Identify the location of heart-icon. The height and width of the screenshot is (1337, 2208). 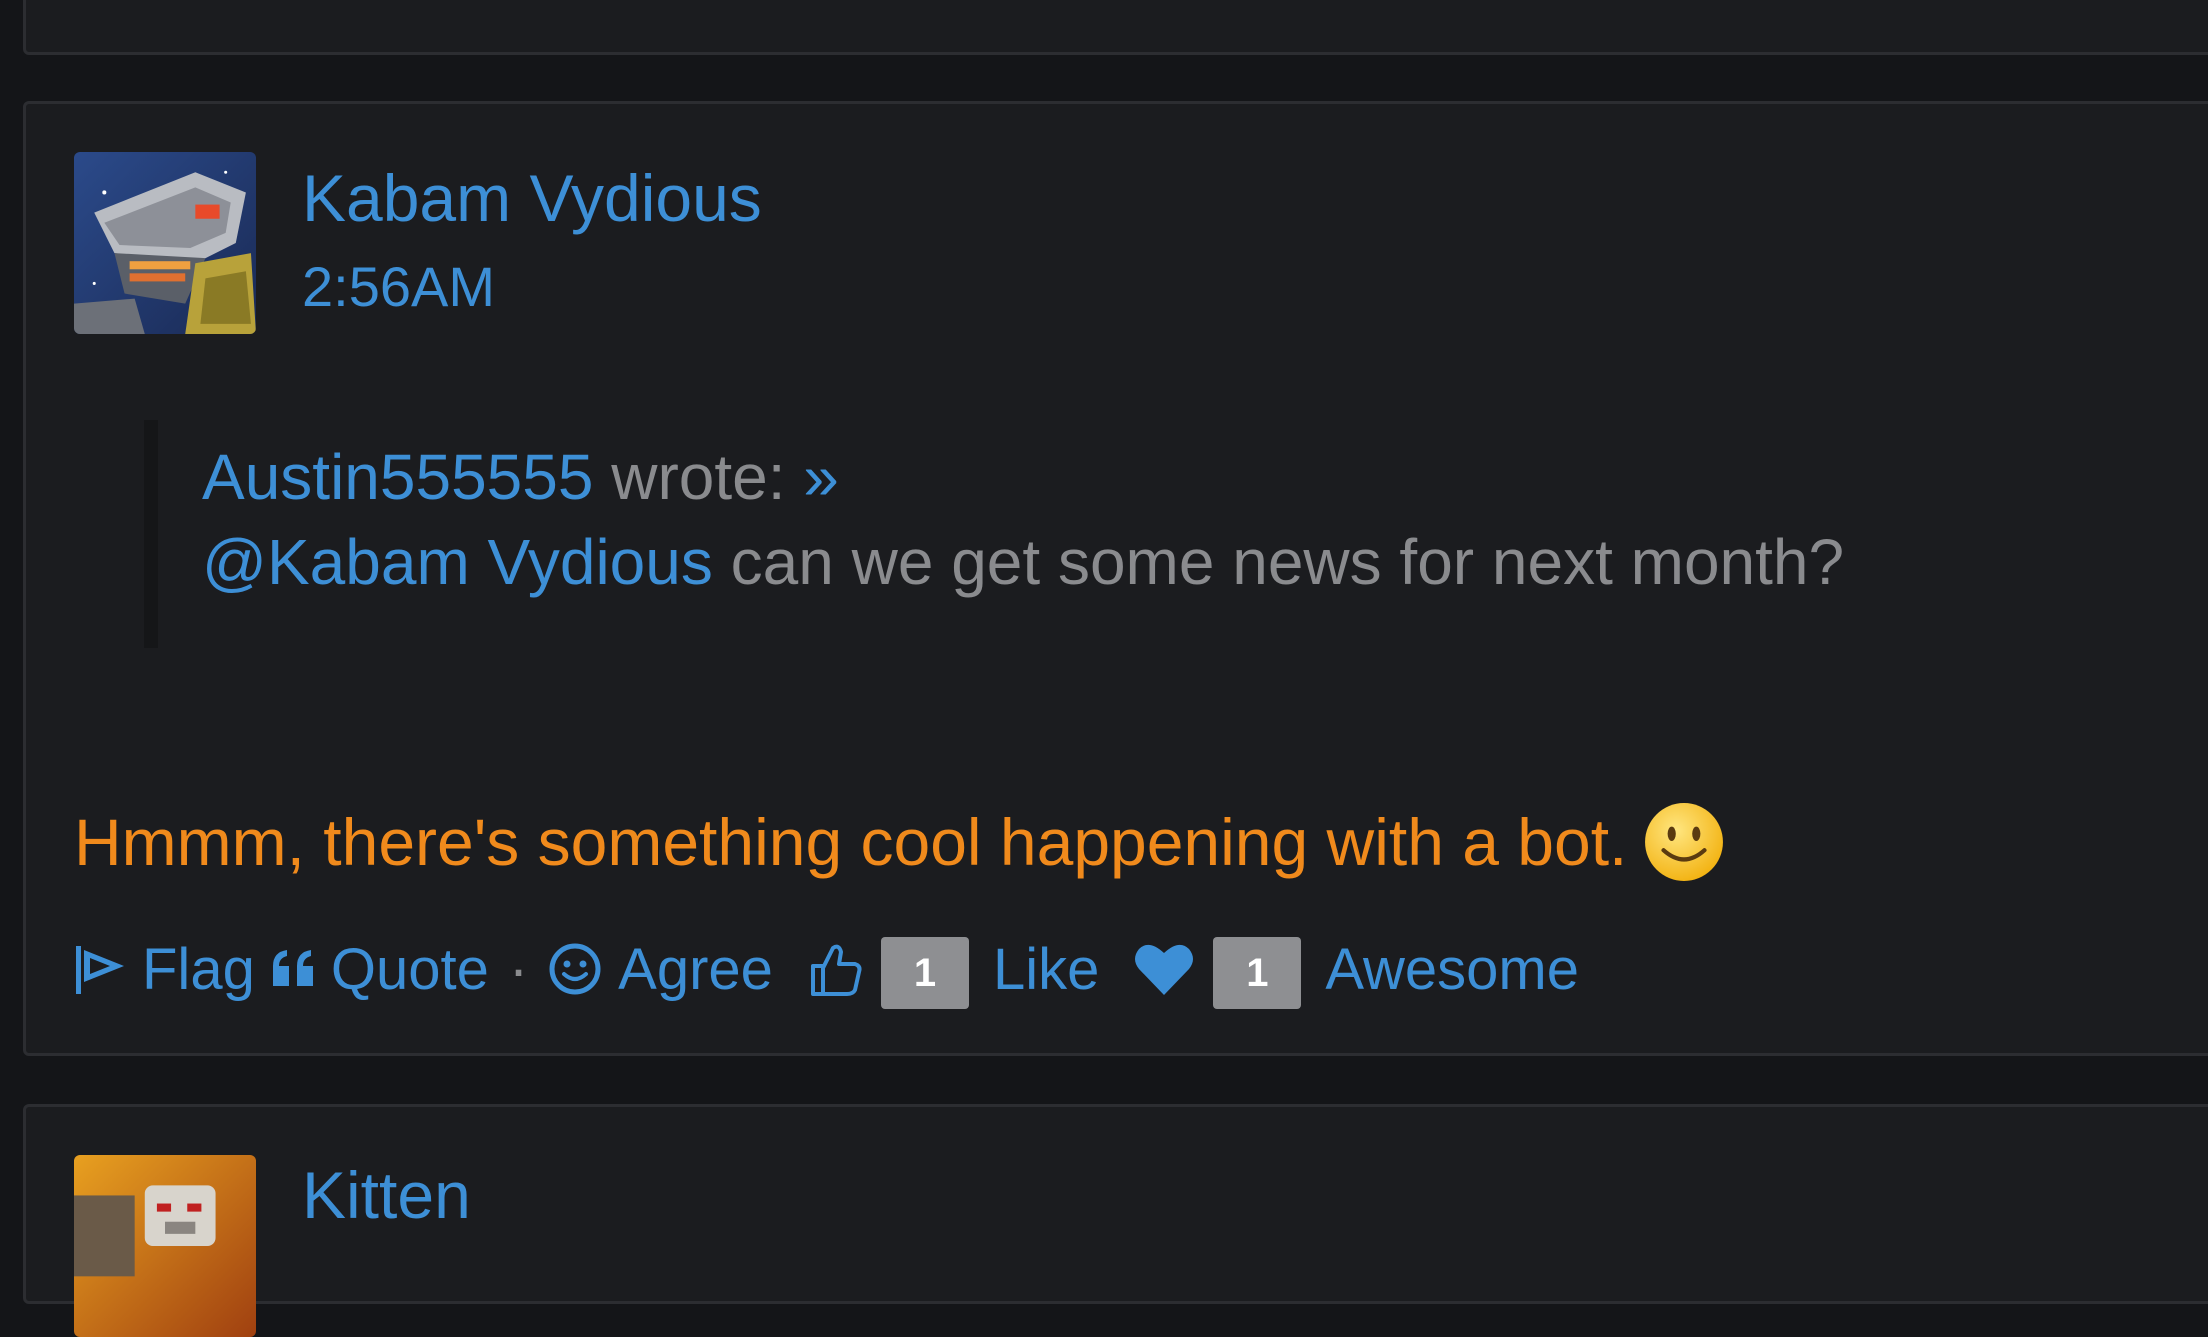
(1164, 969).